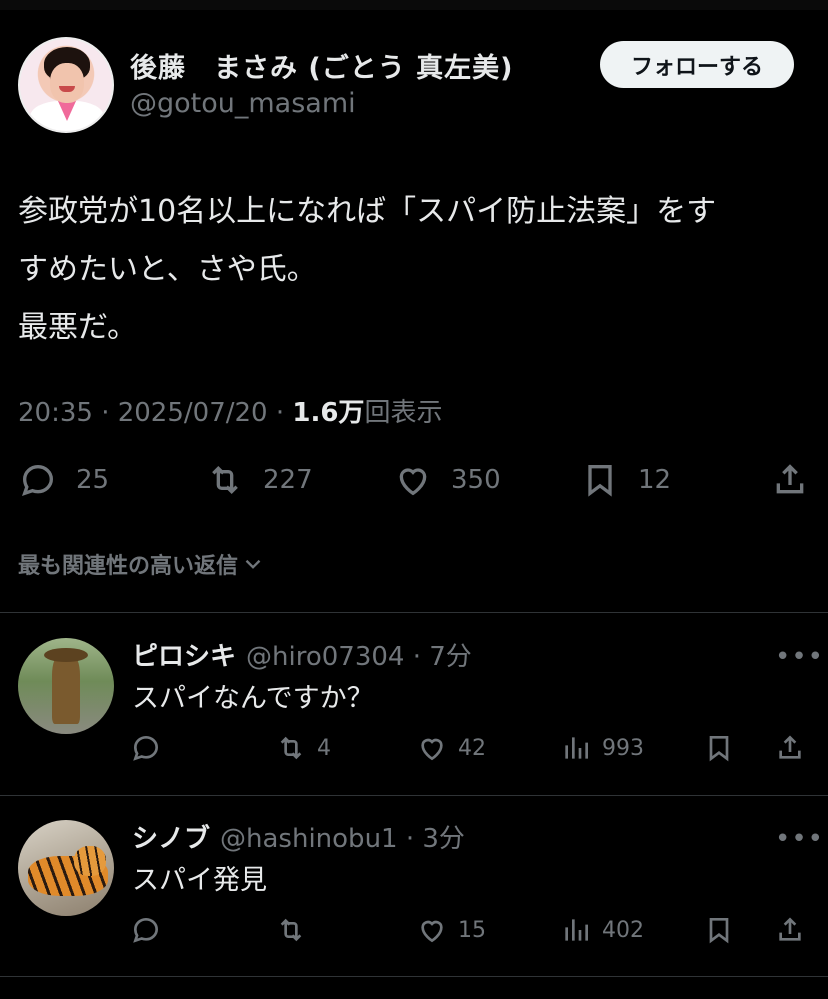 This screenshot has height=999, width=828. What do you see at coordinates (324, 748) in the screenshot?
I see `repost-count: 4` at bounding box center [324, 748].